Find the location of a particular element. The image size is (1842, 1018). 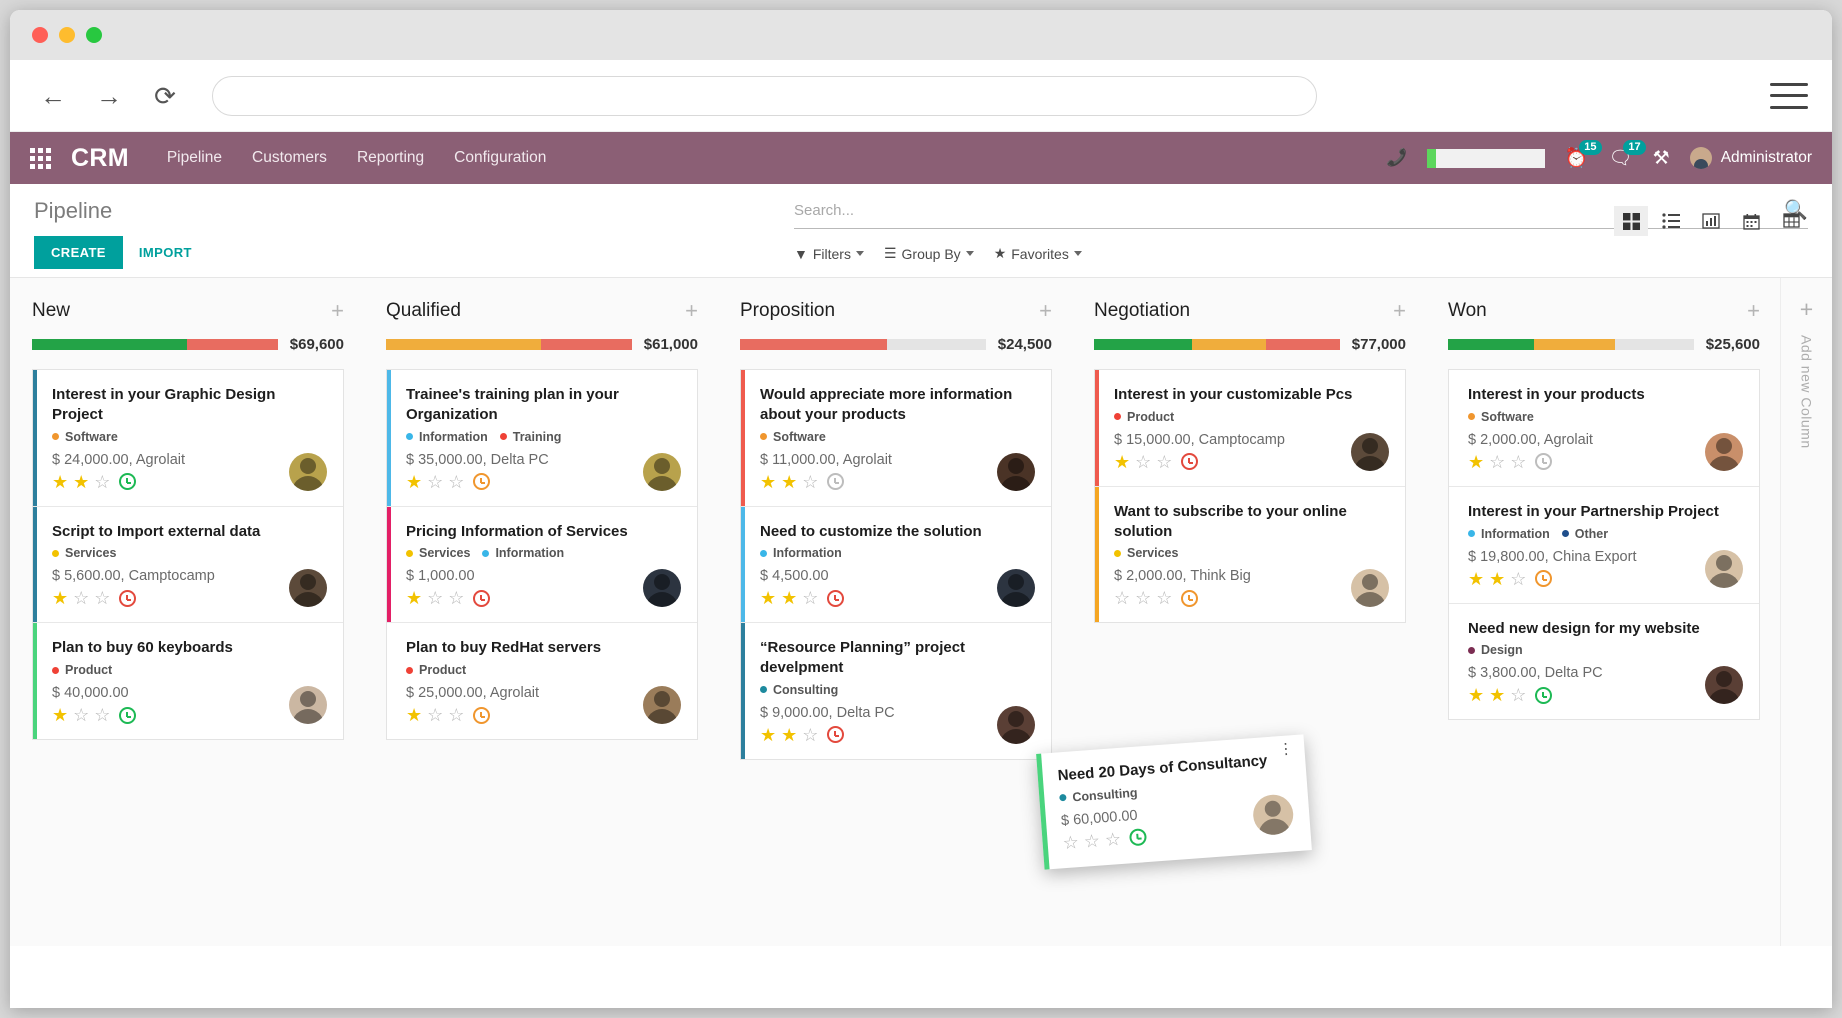

filters-dropdown: ▼ Filters is located at coordinates (829, 254).